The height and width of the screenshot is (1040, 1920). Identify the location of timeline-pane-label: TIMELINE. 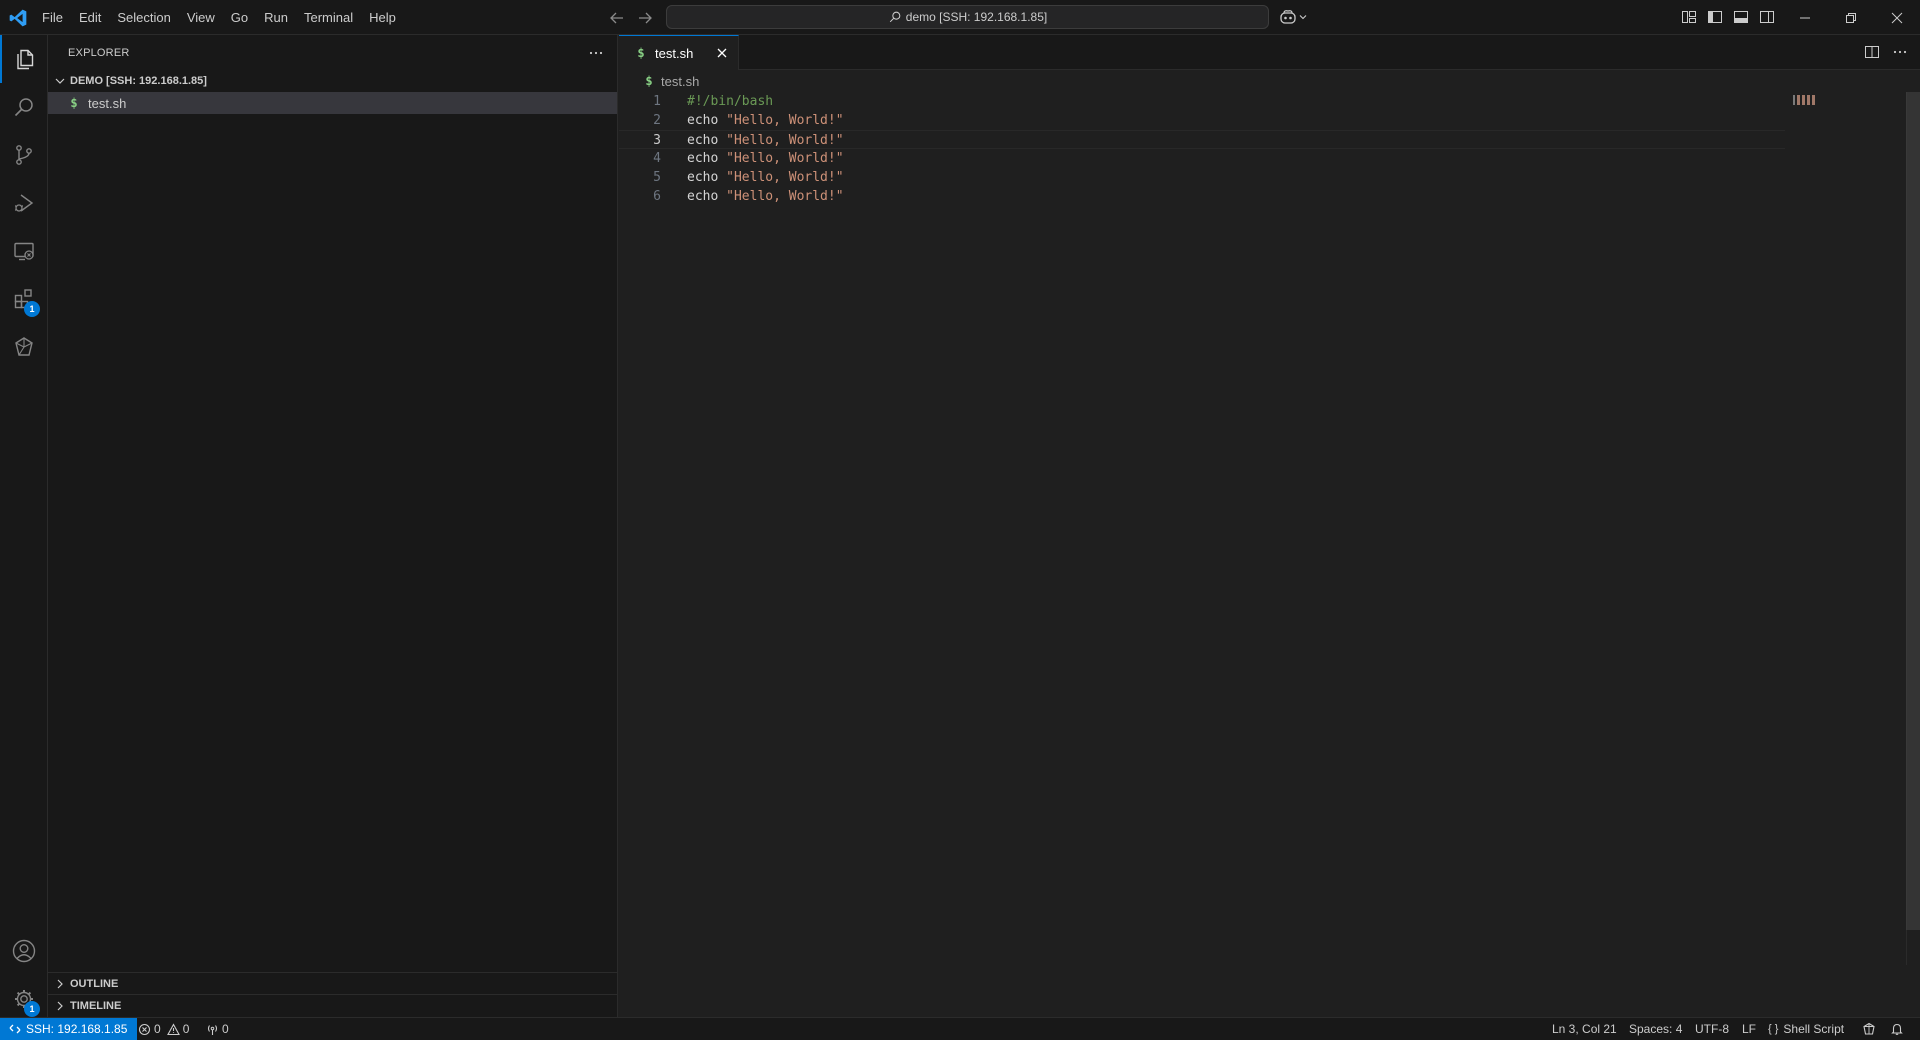
(96, 1005).